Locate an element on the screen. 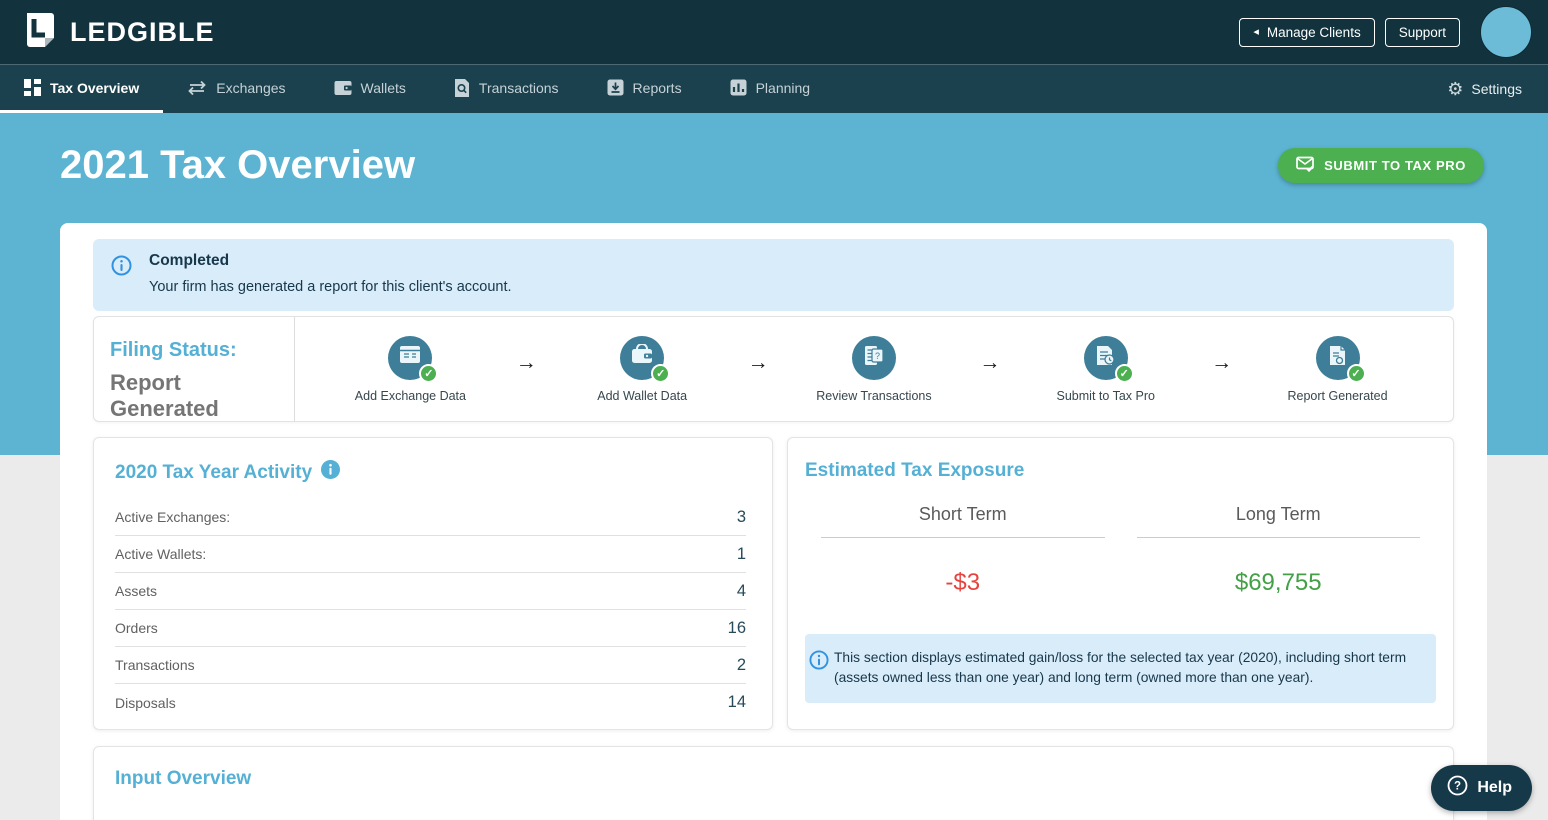 Image resolution: width=1548 pixels, height=820 pixels. table-row: Active Exchanges: 3 is located at coordinates (430, 517).